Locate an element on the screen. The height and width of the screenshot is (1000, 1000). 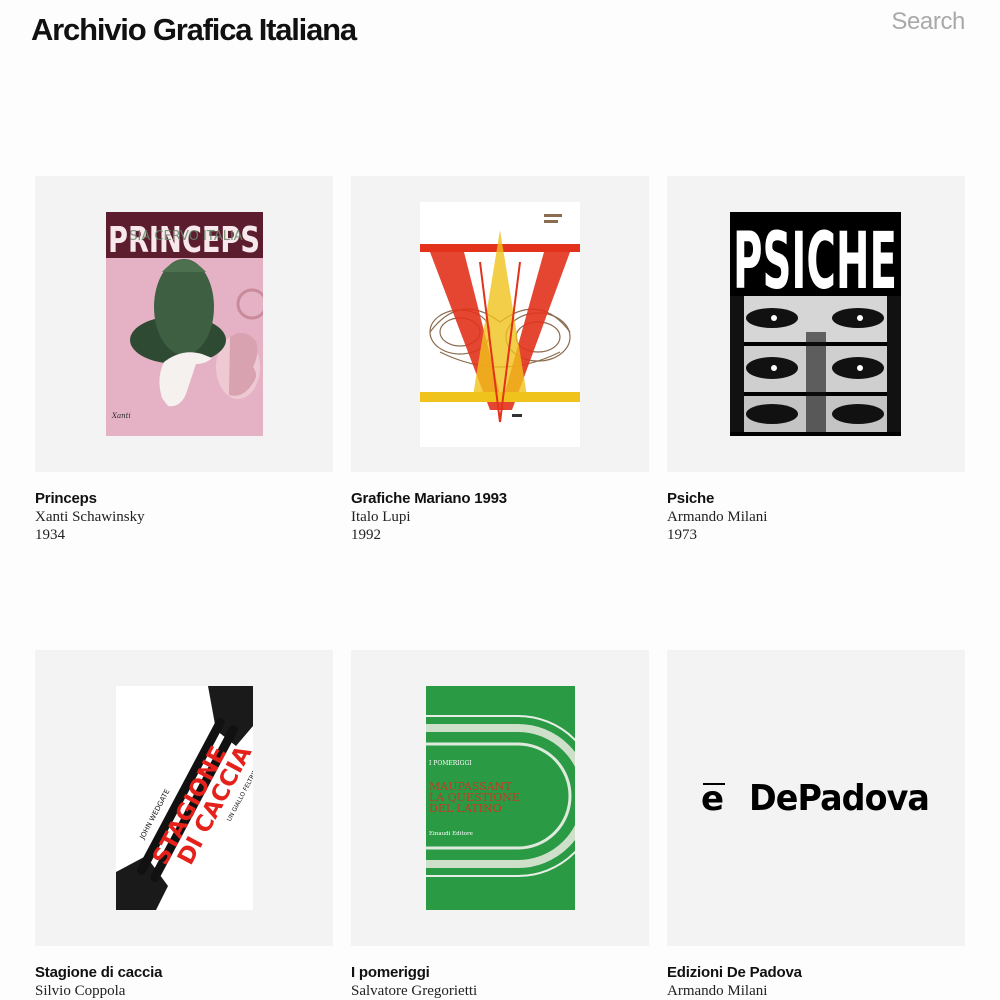
poster-publisher: Einaudi Editore is located at coordinates (451, 834).